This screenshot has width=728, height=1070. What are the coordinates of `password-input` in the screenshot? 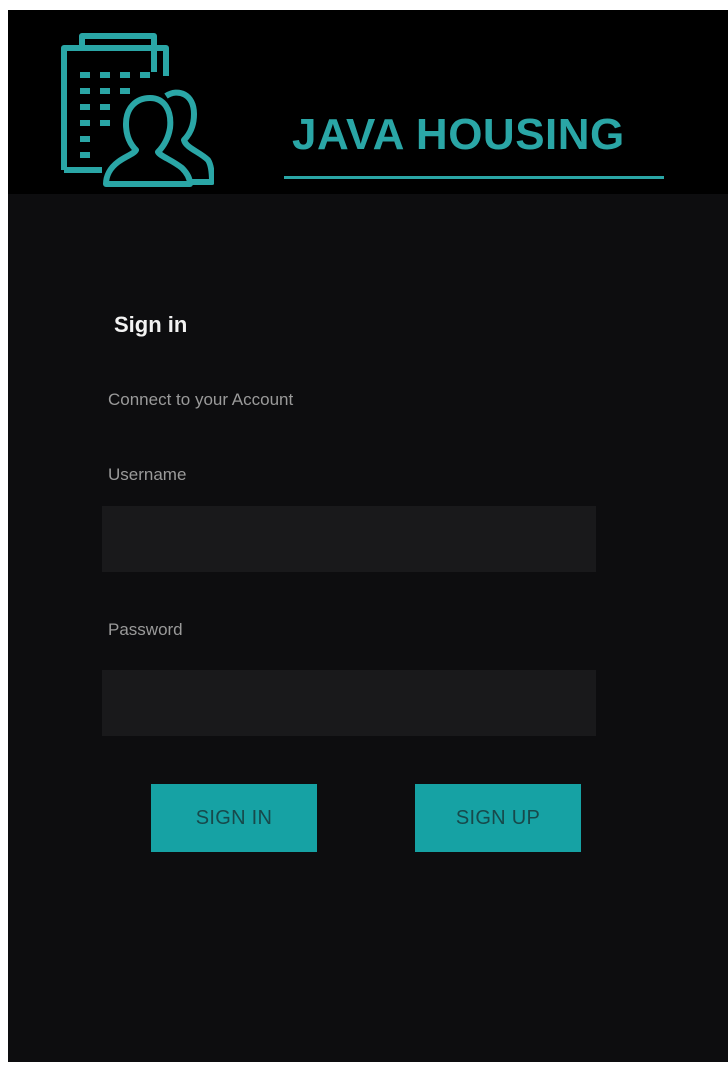 It's located at (349, 703).